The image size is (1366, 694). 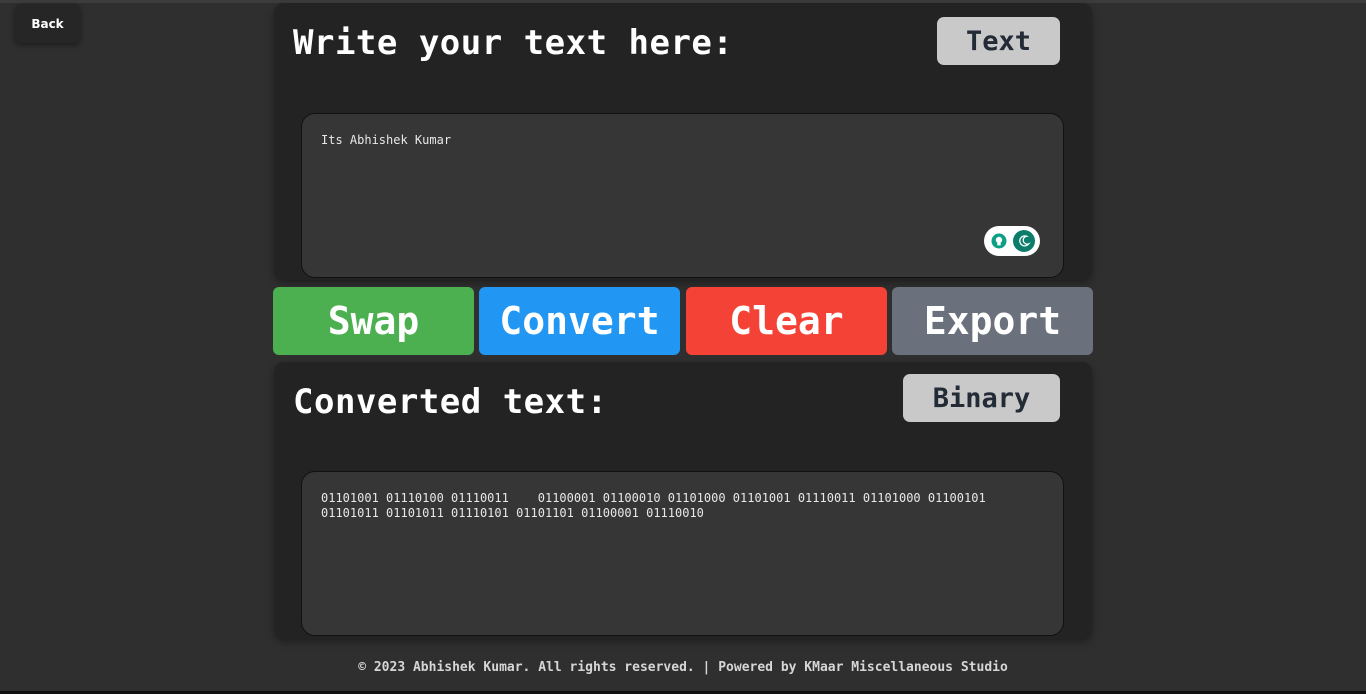 What do you see at coordinates (47, 23) in the screenshot?
I see `back-button: Back` at bounding box center [47, 23].